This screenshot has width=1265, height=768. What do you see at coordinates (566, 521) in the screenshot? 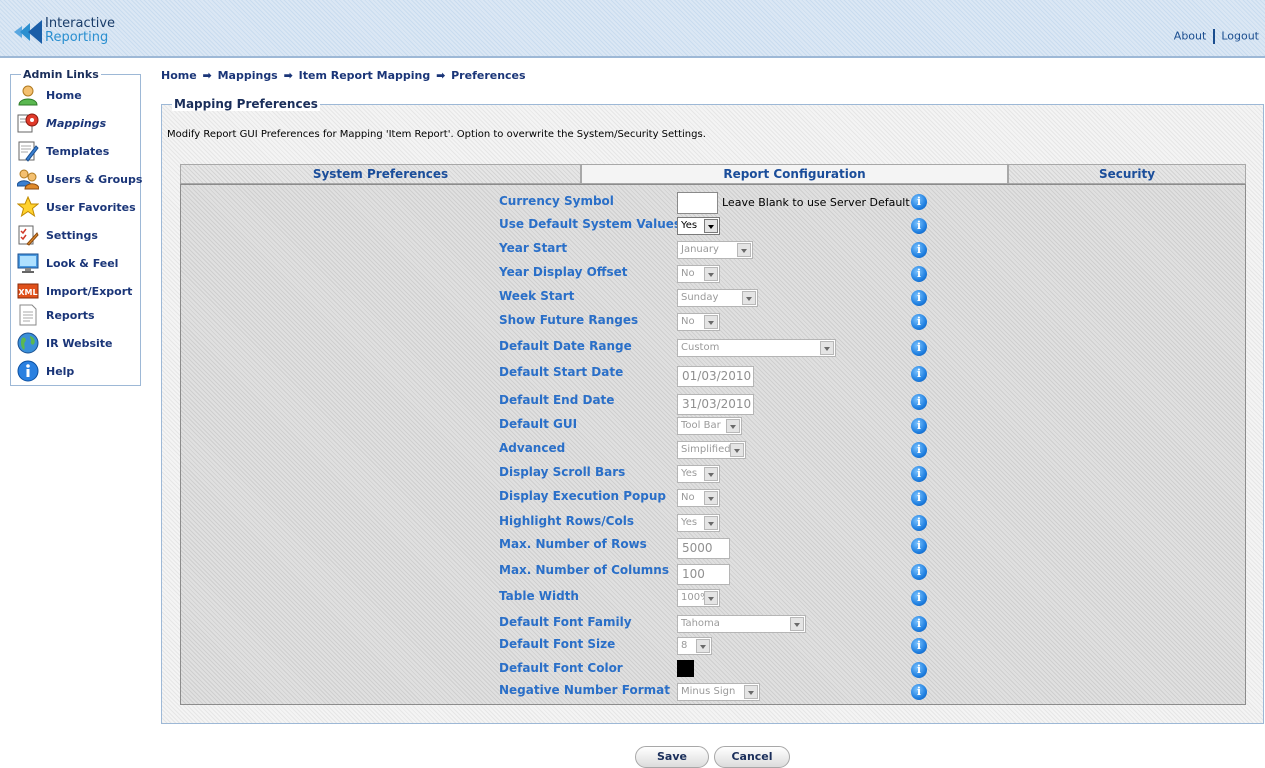
I see `field-label: Highlight Rows/Cols` at bounding box center [566, 521].